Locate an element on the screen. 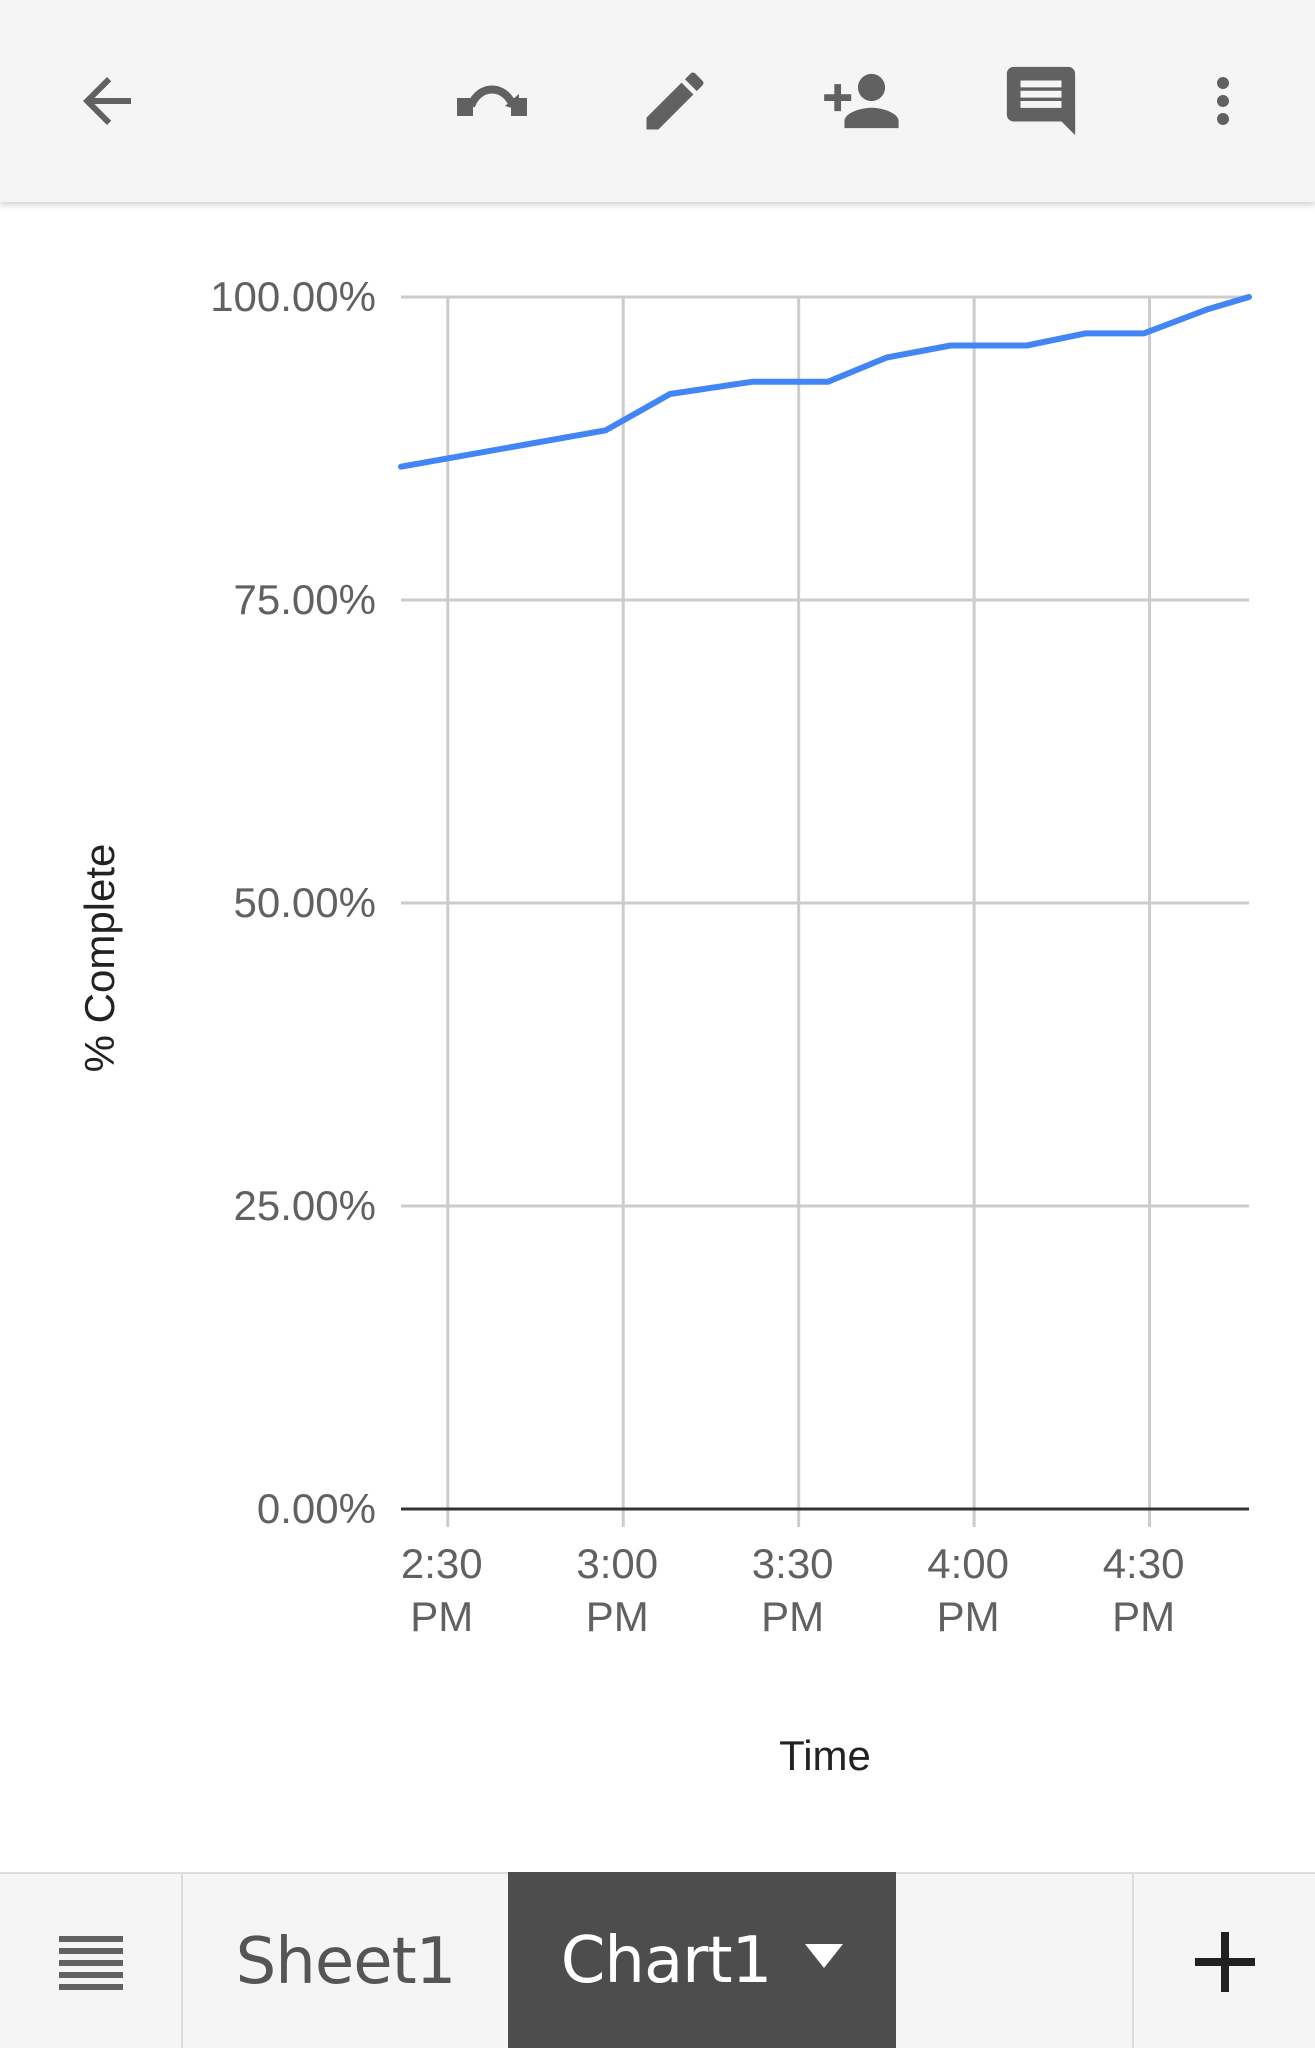 The height and width of the screenshot is (2048, 1315). list-menu-icon is located at coordinates (90, 1963).